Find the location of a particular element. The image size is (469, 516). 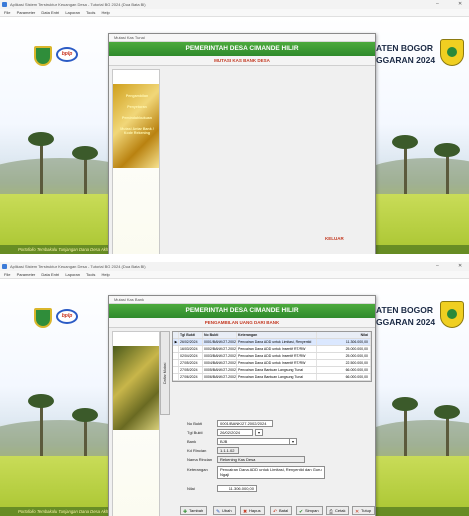

delete-icon: ✖ is located at coordinates (245, 512).